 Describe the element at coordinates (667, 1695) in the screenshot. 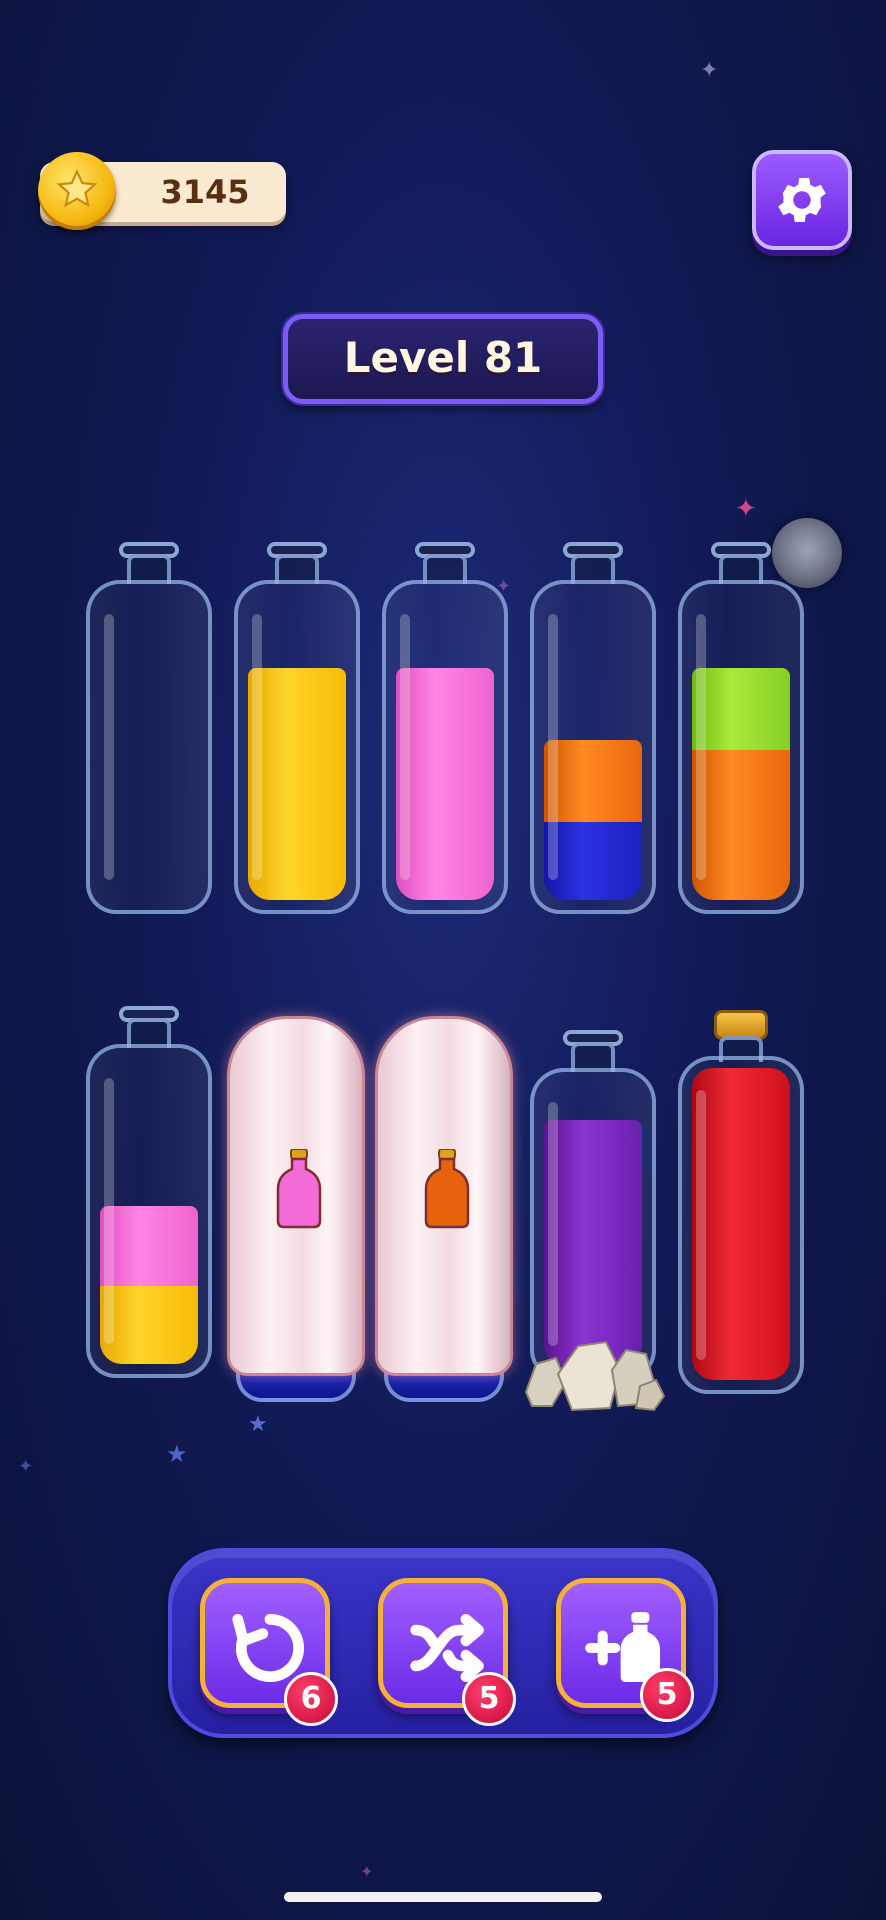

I see `add-bottle-count-badge: 5` at that location.